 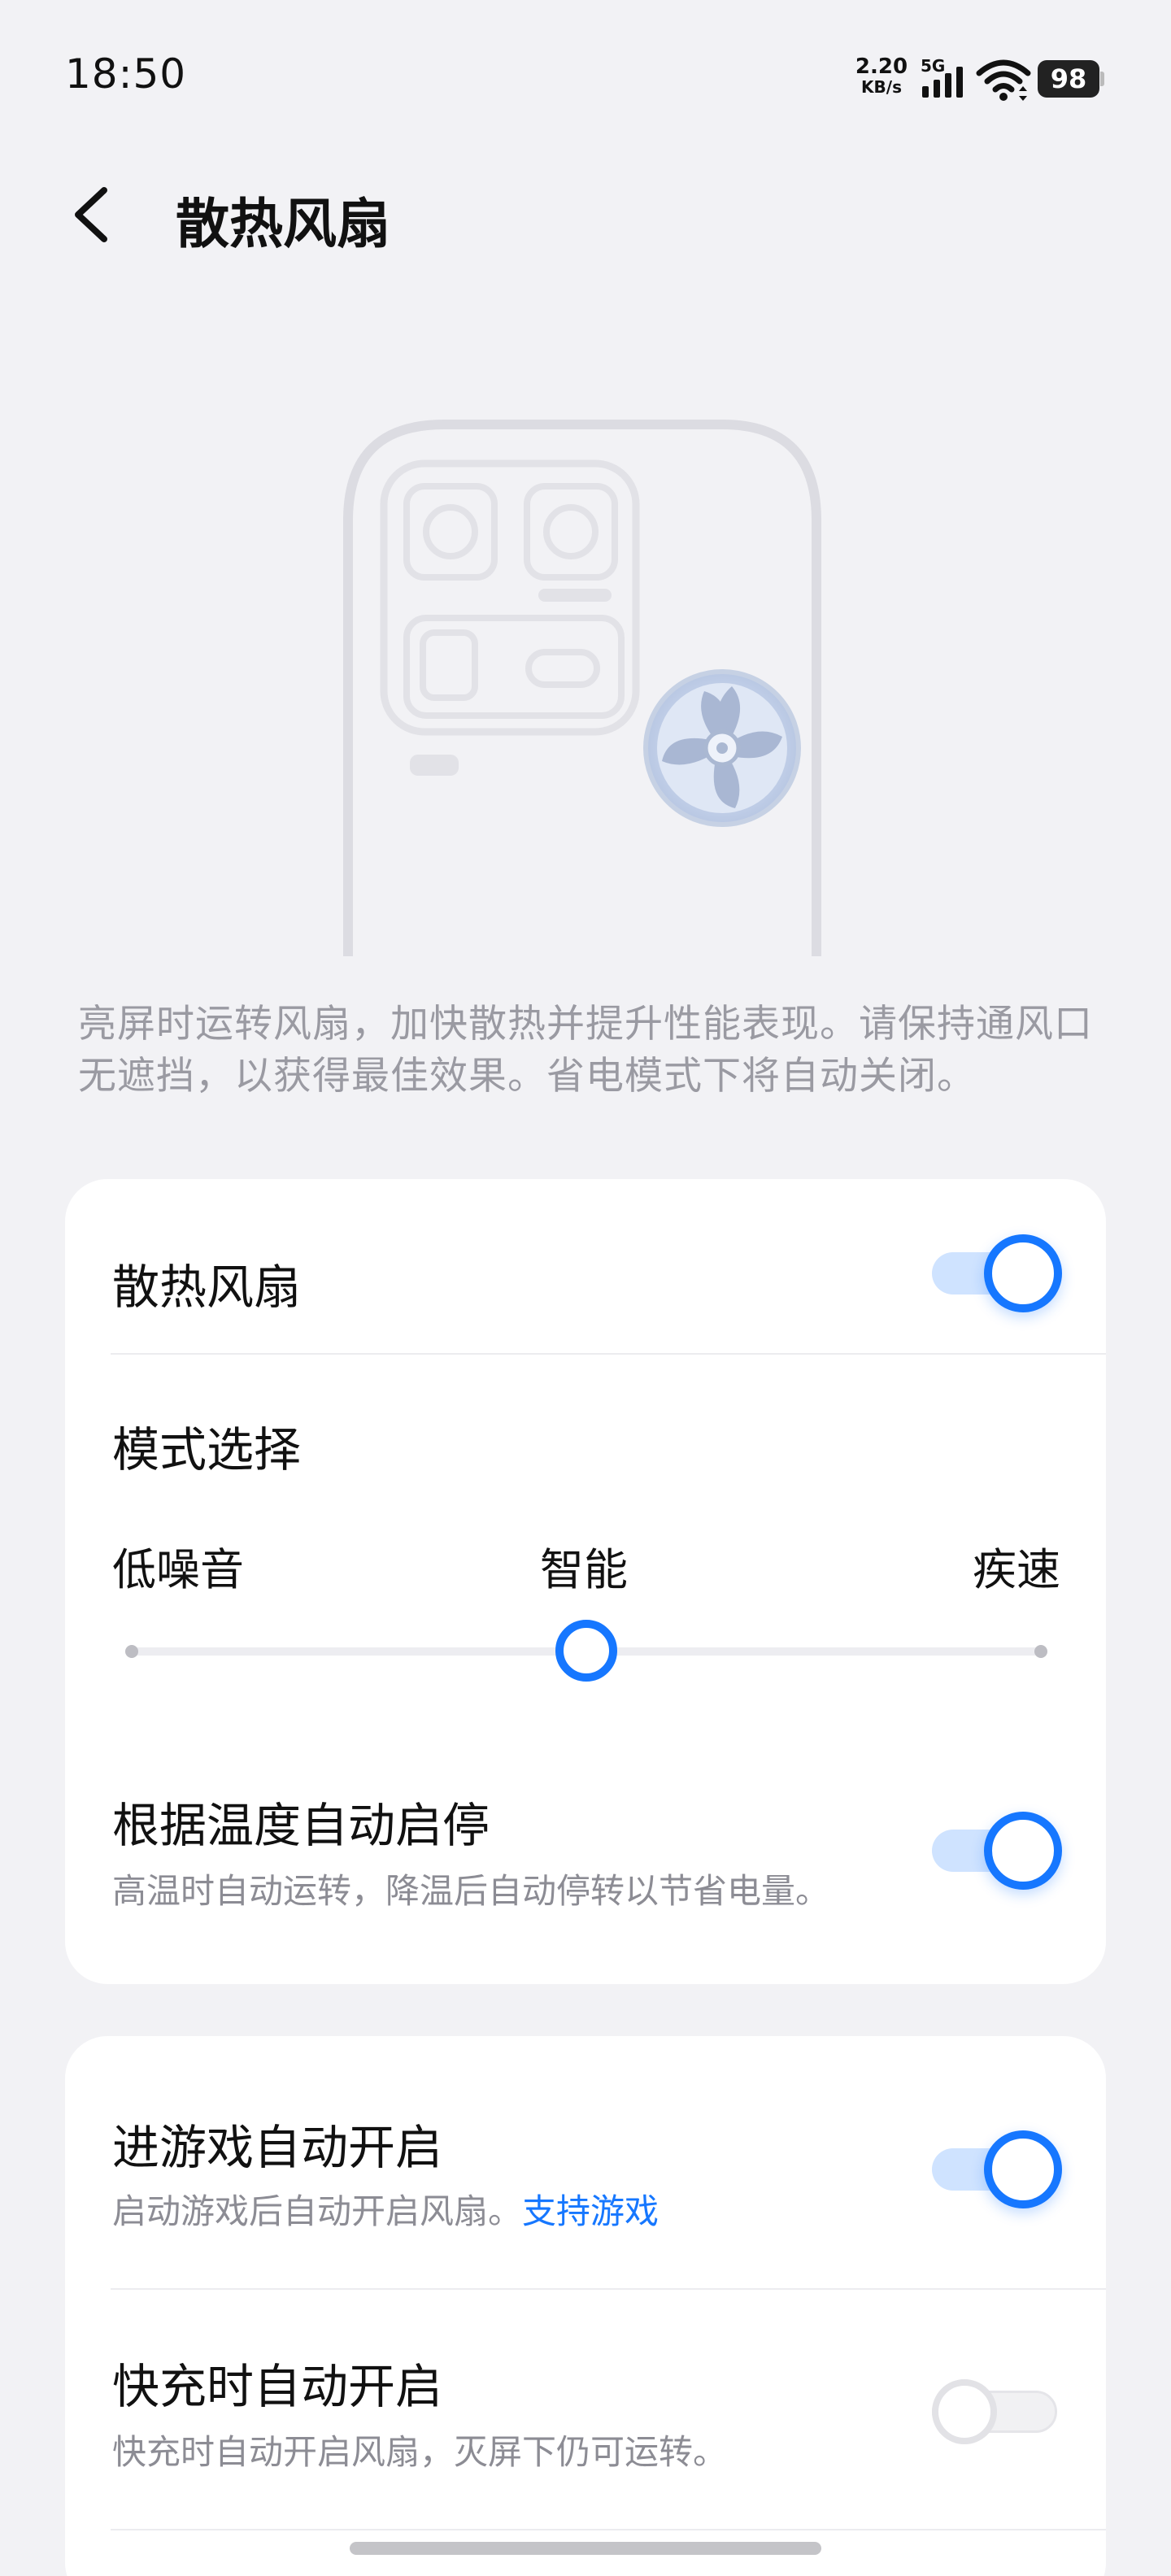 I want to click on battery-cap, so click(x=1102, y=79).